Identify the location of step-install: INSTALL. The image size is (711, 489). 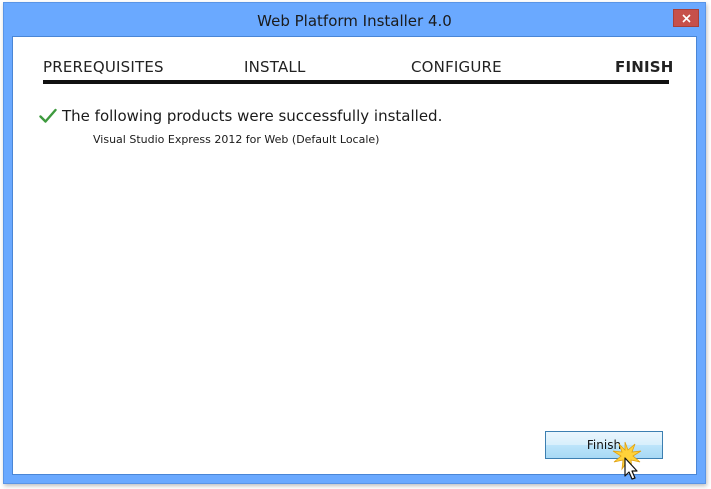
(275, 67).